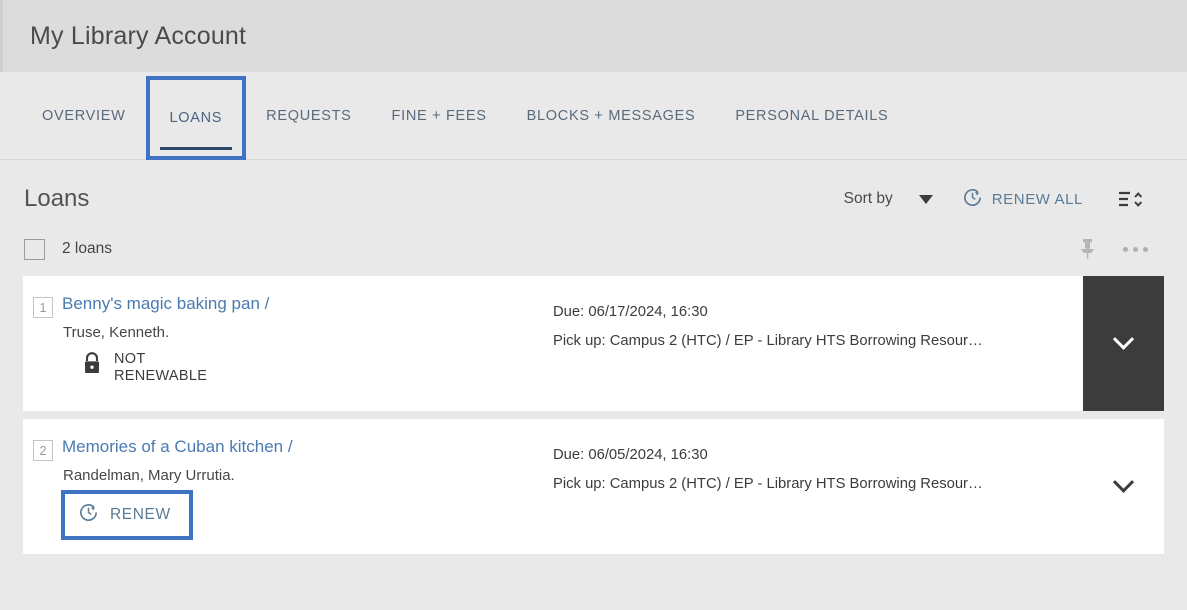 The image size is (1187, 610). I want to click on page-title: My Library Account, so click(138, 35).